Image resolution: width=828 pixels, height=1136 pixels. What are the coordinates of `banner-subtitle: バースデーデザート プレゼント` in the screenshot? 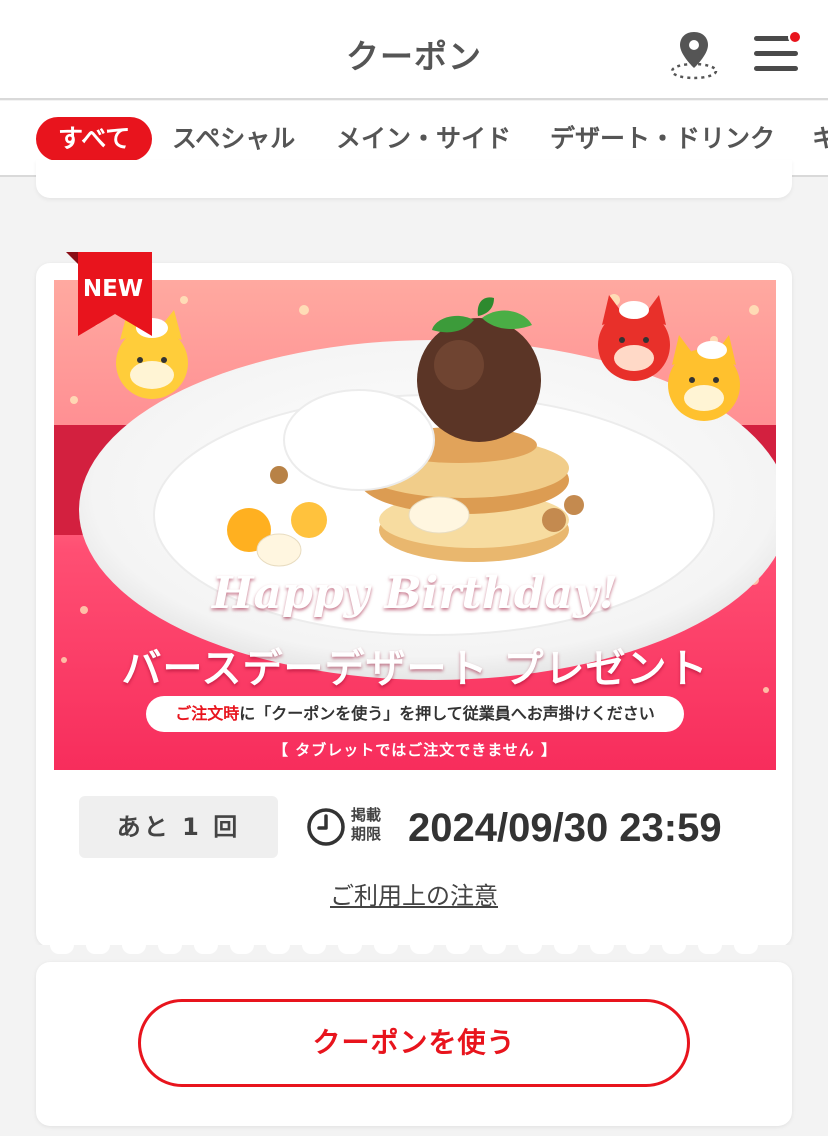 It's located at (415, 669).